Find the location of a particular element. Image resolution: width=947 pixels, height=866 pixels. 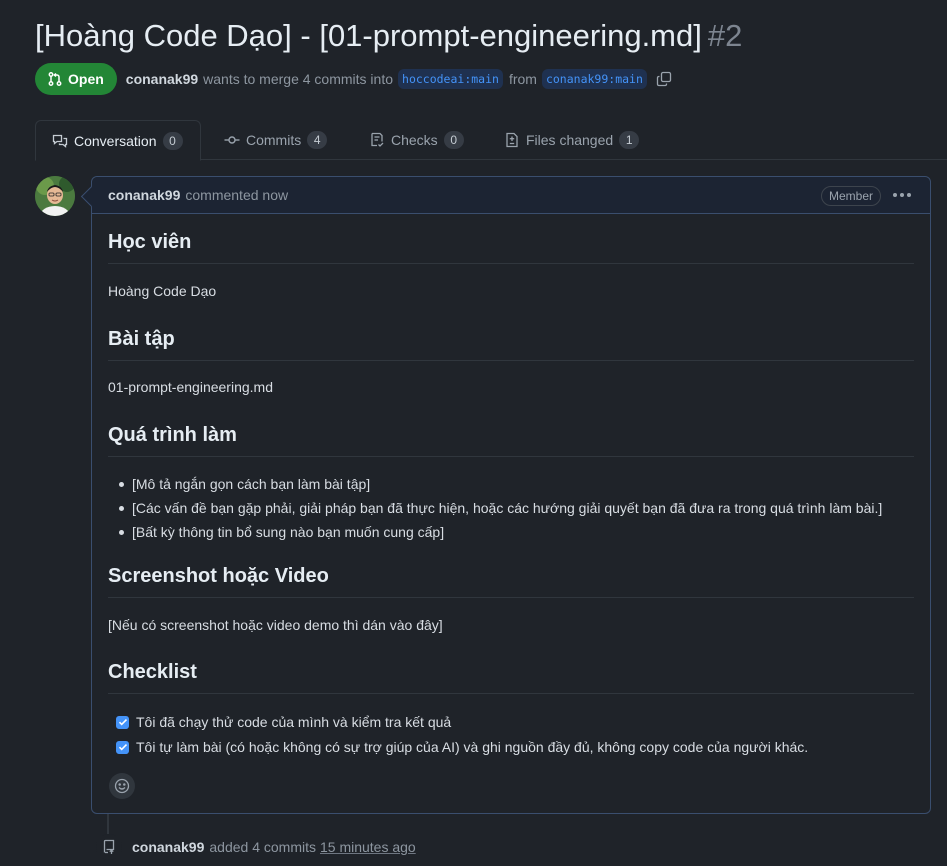

event-author-link: conanak99 is located at coordinates (168, 847).